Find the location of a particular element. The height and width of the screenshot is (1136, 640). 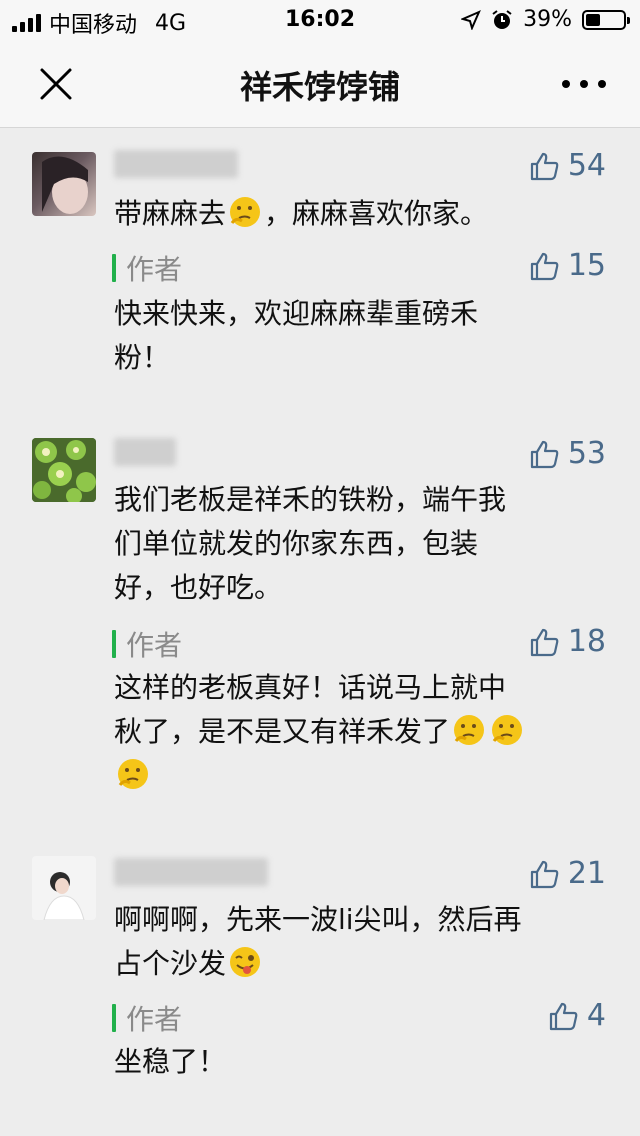

like-button: 53 is located at coordinates (567, 453).